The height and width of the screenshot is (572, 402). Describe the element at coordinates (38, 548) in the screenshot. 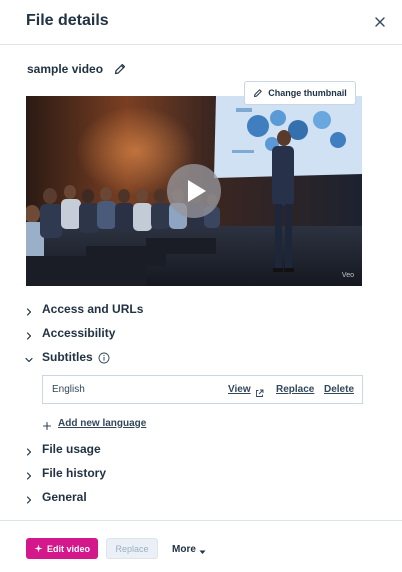

I see `sparkle-icon` at that location.